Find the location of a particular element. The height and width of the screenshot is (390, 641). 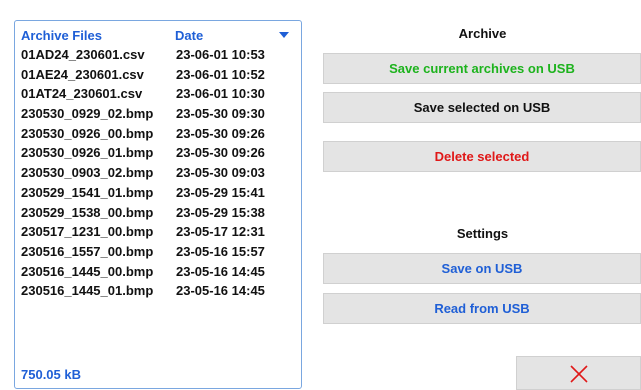

close-icon is located at coordinates (579, 374).